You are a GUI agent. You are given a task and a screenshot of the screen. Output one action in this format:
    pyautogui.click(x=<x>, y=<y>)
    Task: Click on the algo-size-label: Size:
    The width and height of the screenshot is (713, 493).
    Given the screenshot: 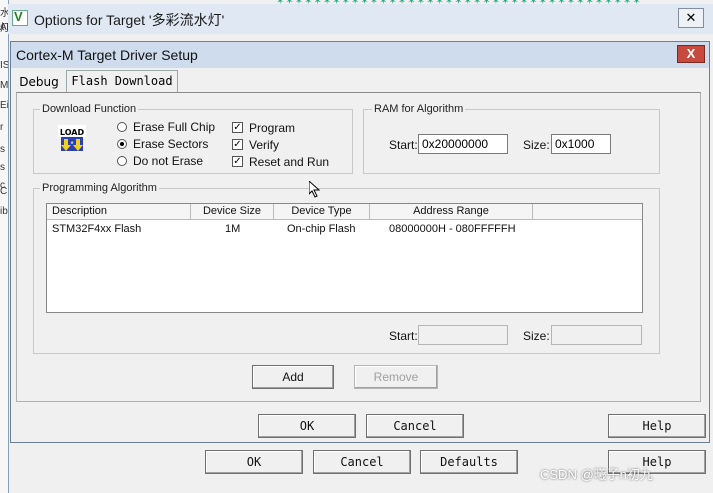 What is the action you would take?
    pyautogui.click(x=536, y=336)
    